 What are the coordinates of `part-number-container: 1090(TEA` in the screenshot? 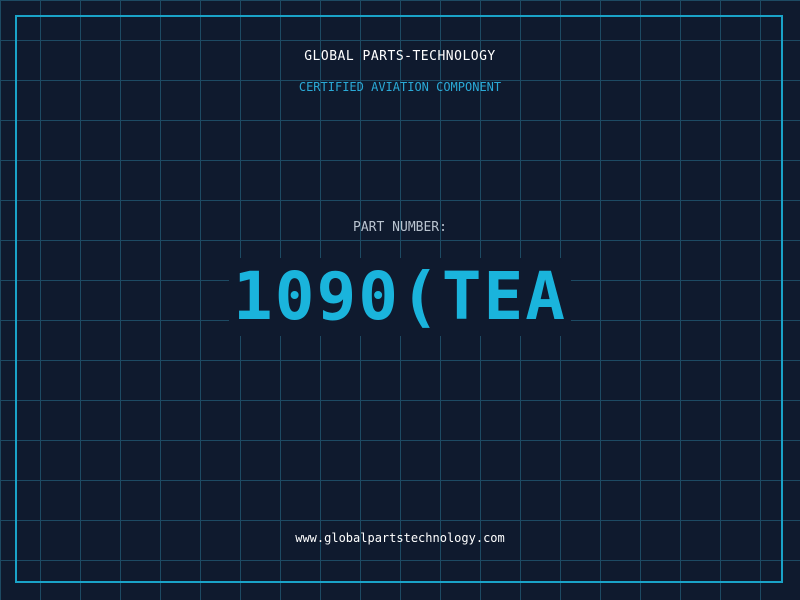 It's located at (400, 297).